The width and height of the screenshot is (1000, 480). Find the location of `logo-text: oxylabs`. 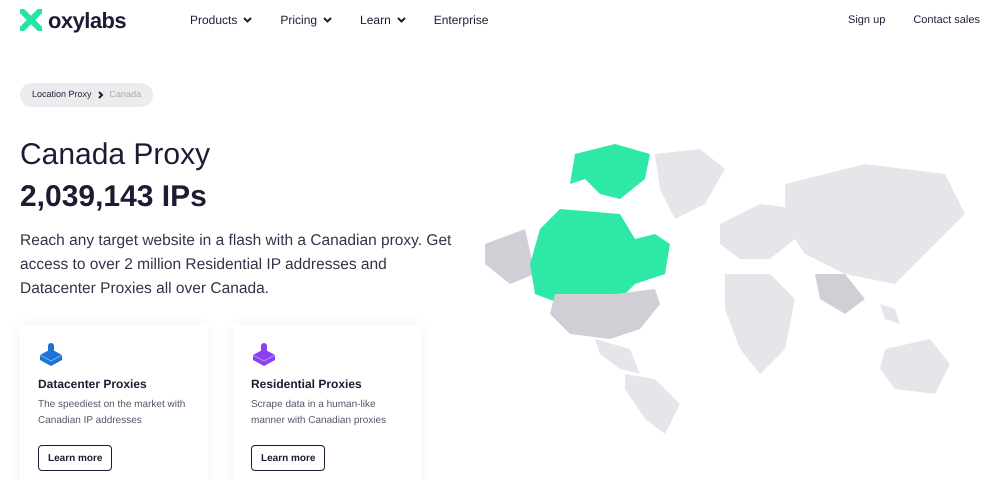

logo-text: oxylabs is located at coordinates (87, 20).